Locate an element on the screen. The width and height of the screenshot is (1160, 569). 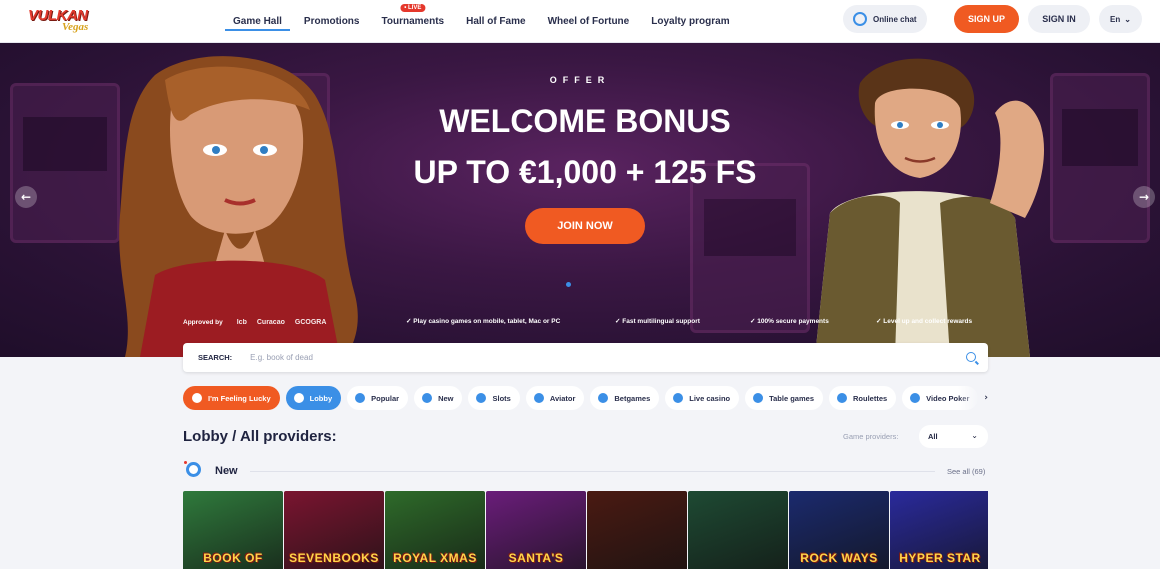
nav-hall-of-fame: Hall of Fame is located at coordinates (495, 21).